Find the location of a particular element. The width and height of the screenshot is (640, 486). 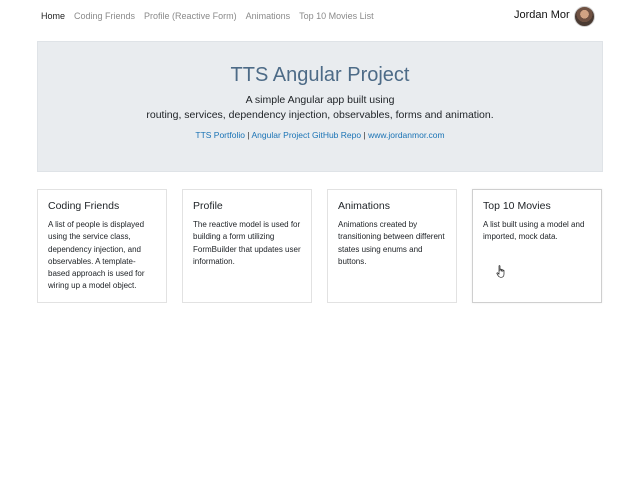

avatar is located at coordinates (584, 16).